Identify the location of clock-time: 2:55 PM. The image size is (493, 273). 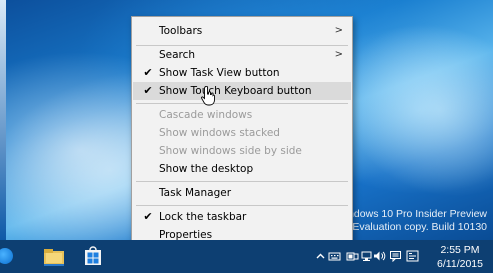
(460, 250).